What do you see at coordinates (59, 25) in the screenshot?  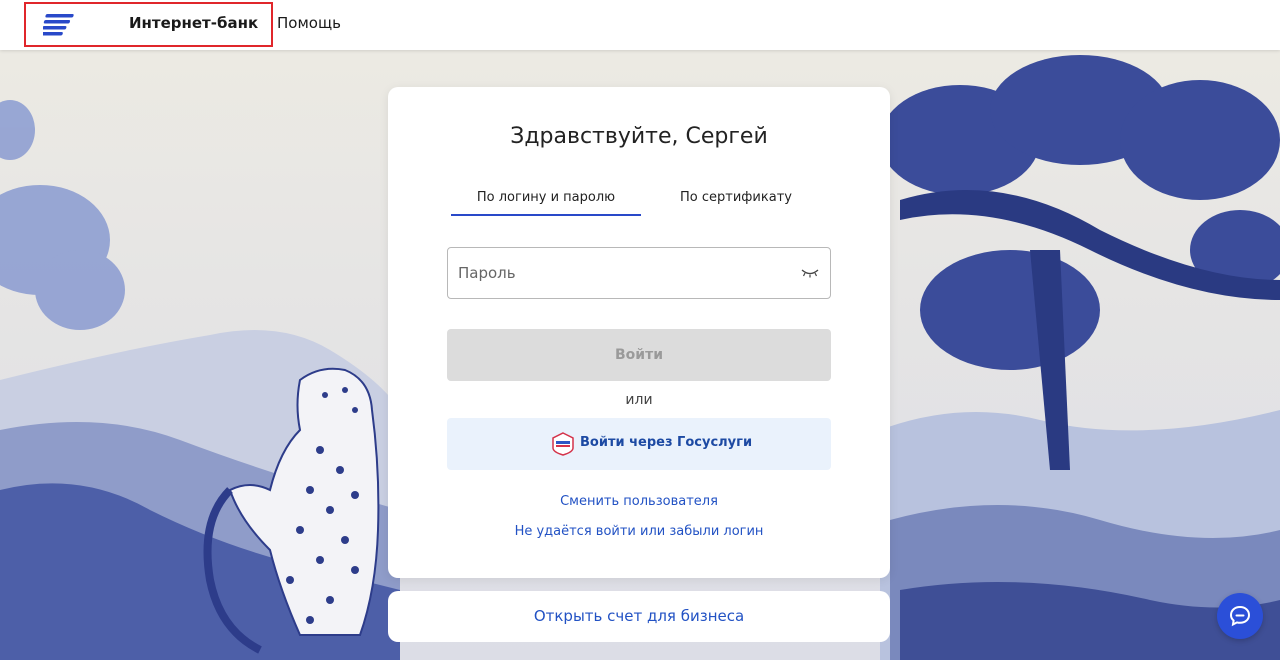 I see `bank-logo-icon` at bounding box center [59, 25].